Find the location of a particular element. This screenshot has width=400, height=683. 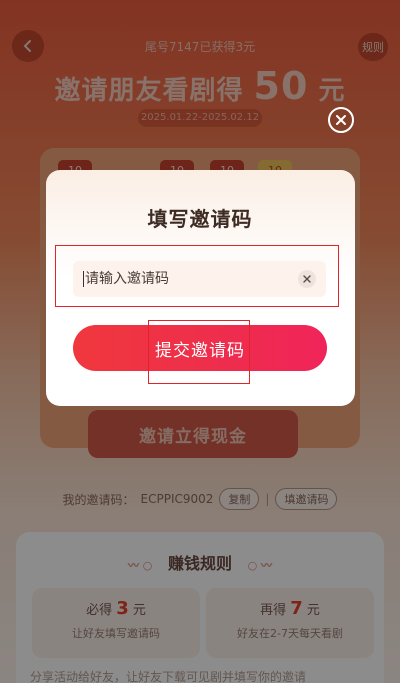

dialog-title: 填写邀请码 is located at coordinates (200, 219).